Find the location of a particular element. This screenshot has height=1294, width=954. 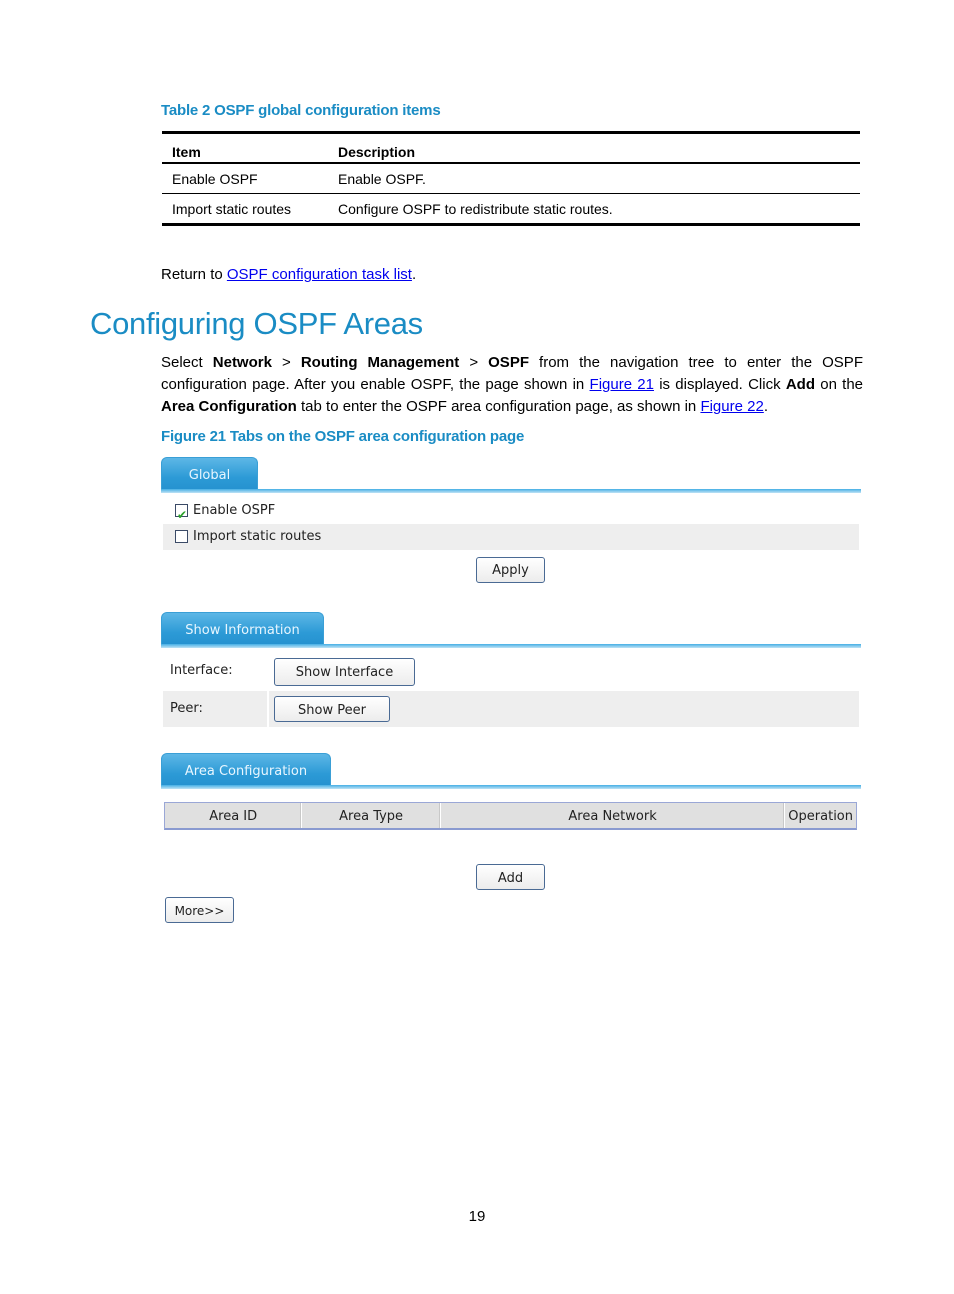

column-area-network: Area Network is located at coordinates (613, 815).